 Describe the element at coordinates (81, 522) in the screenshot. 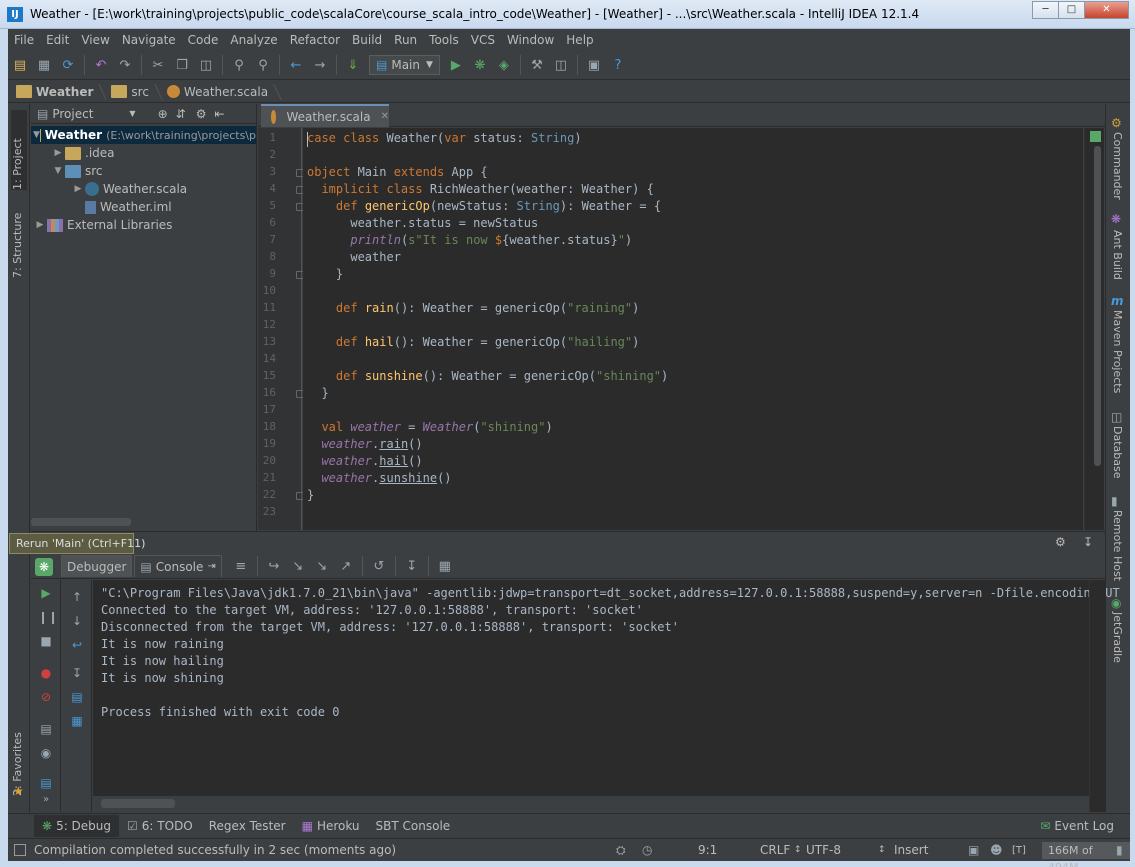

I see `project-hscrollbar` at that location.